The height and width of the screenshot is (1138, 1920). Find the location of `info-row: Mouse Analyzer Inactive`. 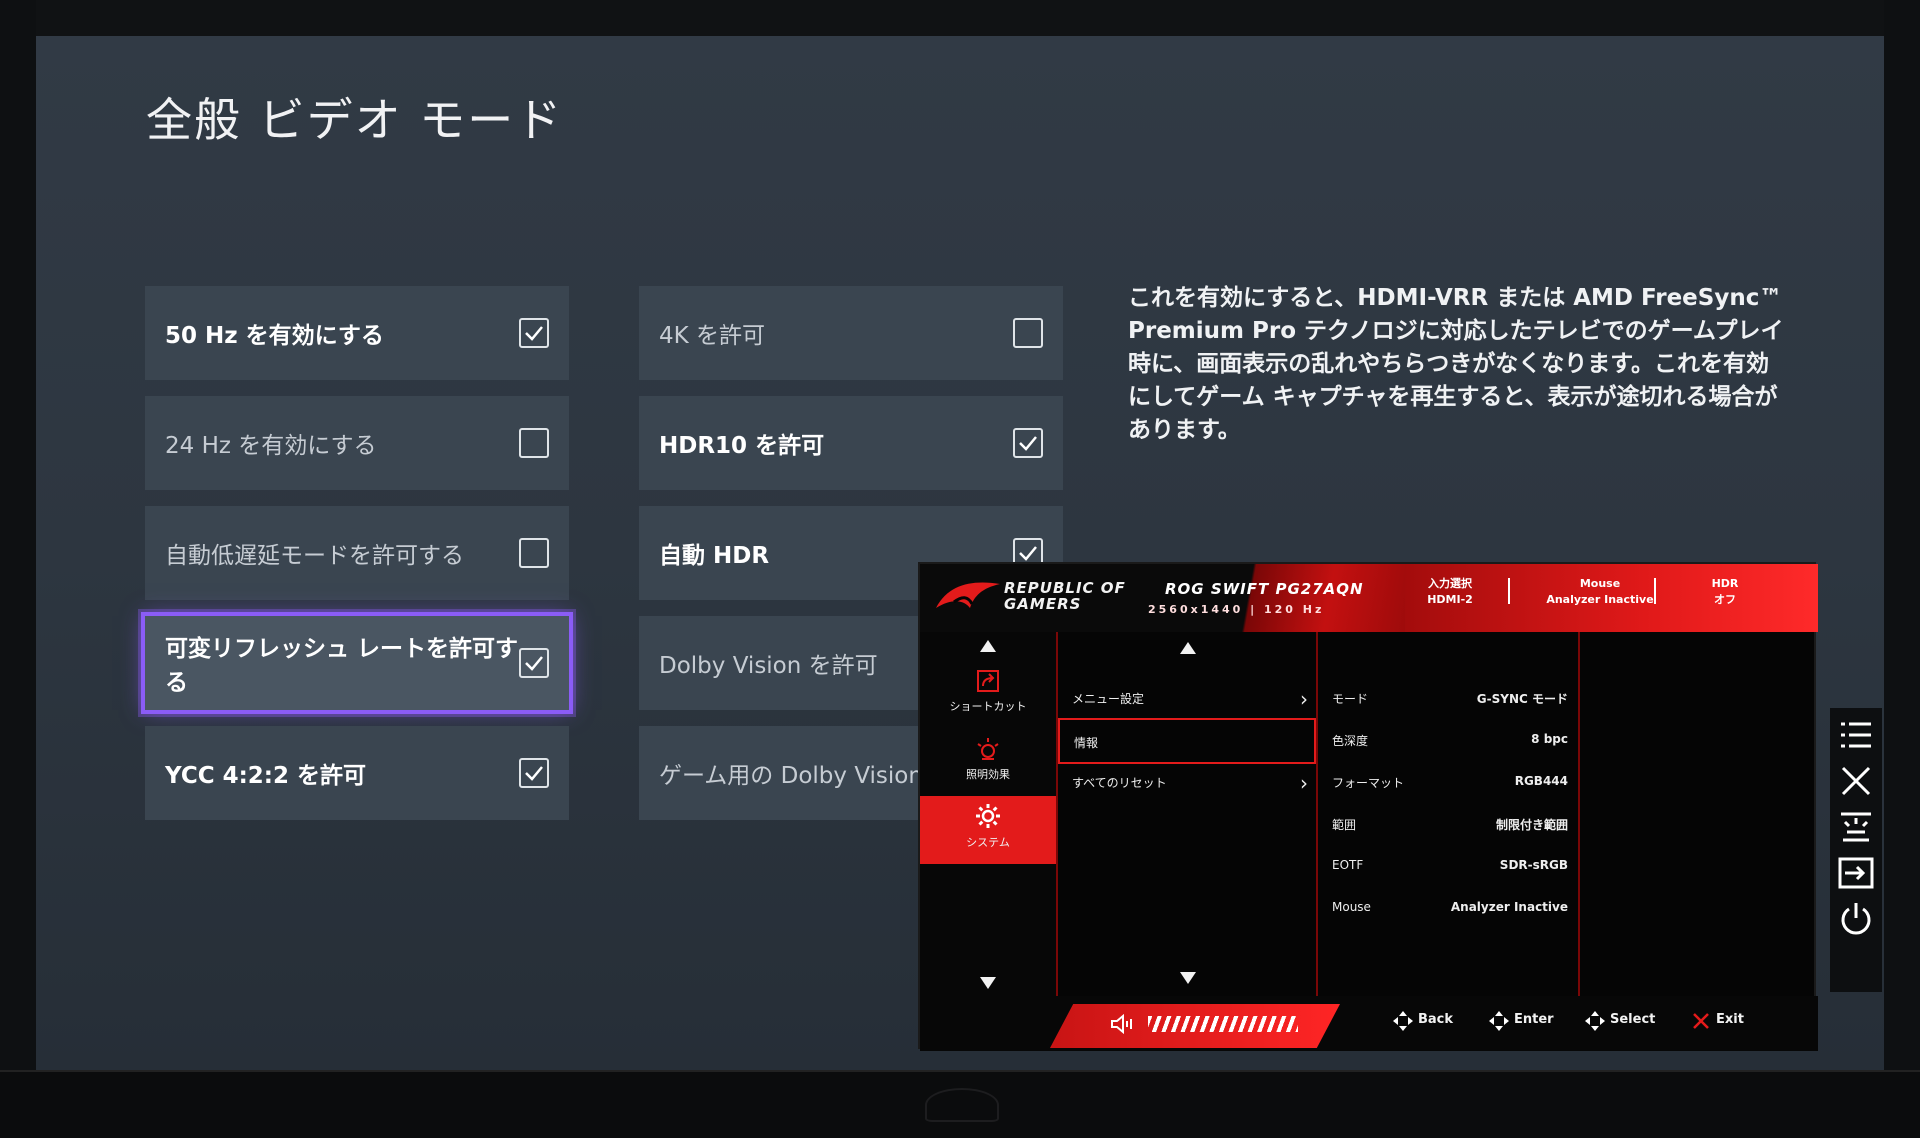

info-row: Mouse Analyzer Inactive is located at coordinates (1450, 910).